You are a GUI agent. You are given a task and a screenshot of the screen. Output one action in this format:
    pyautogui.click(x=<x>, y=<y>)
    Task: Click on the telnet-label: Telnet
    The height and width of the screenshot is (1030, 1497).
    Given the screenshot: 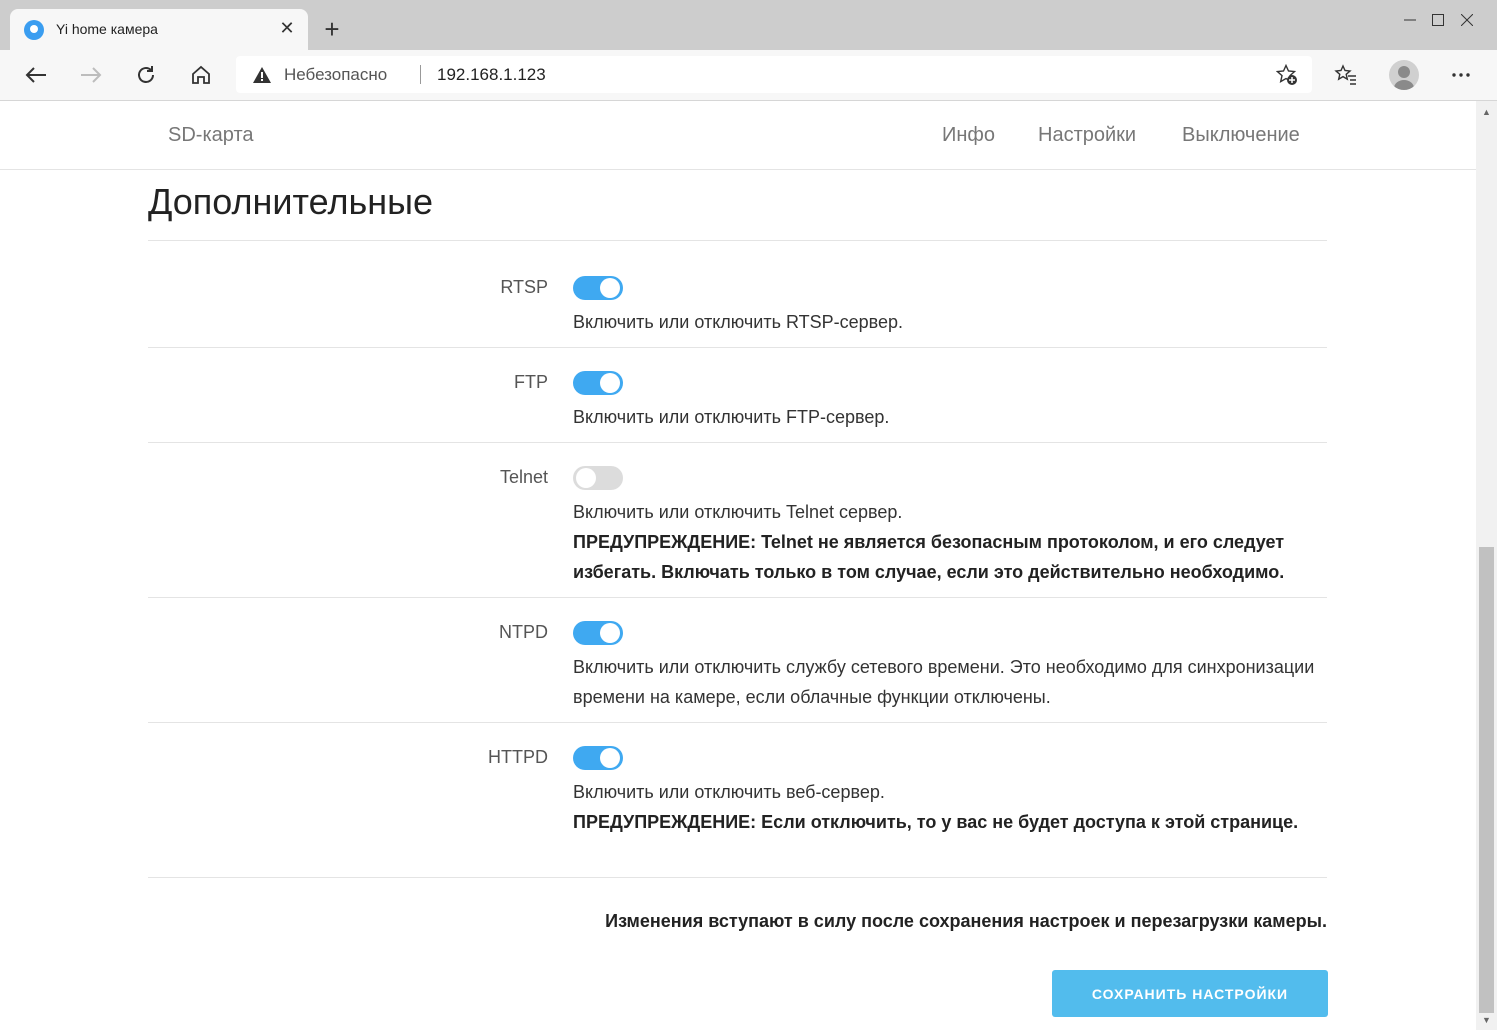 What is the action you would take?
    pyautogui.click(x=523, y=477)
    